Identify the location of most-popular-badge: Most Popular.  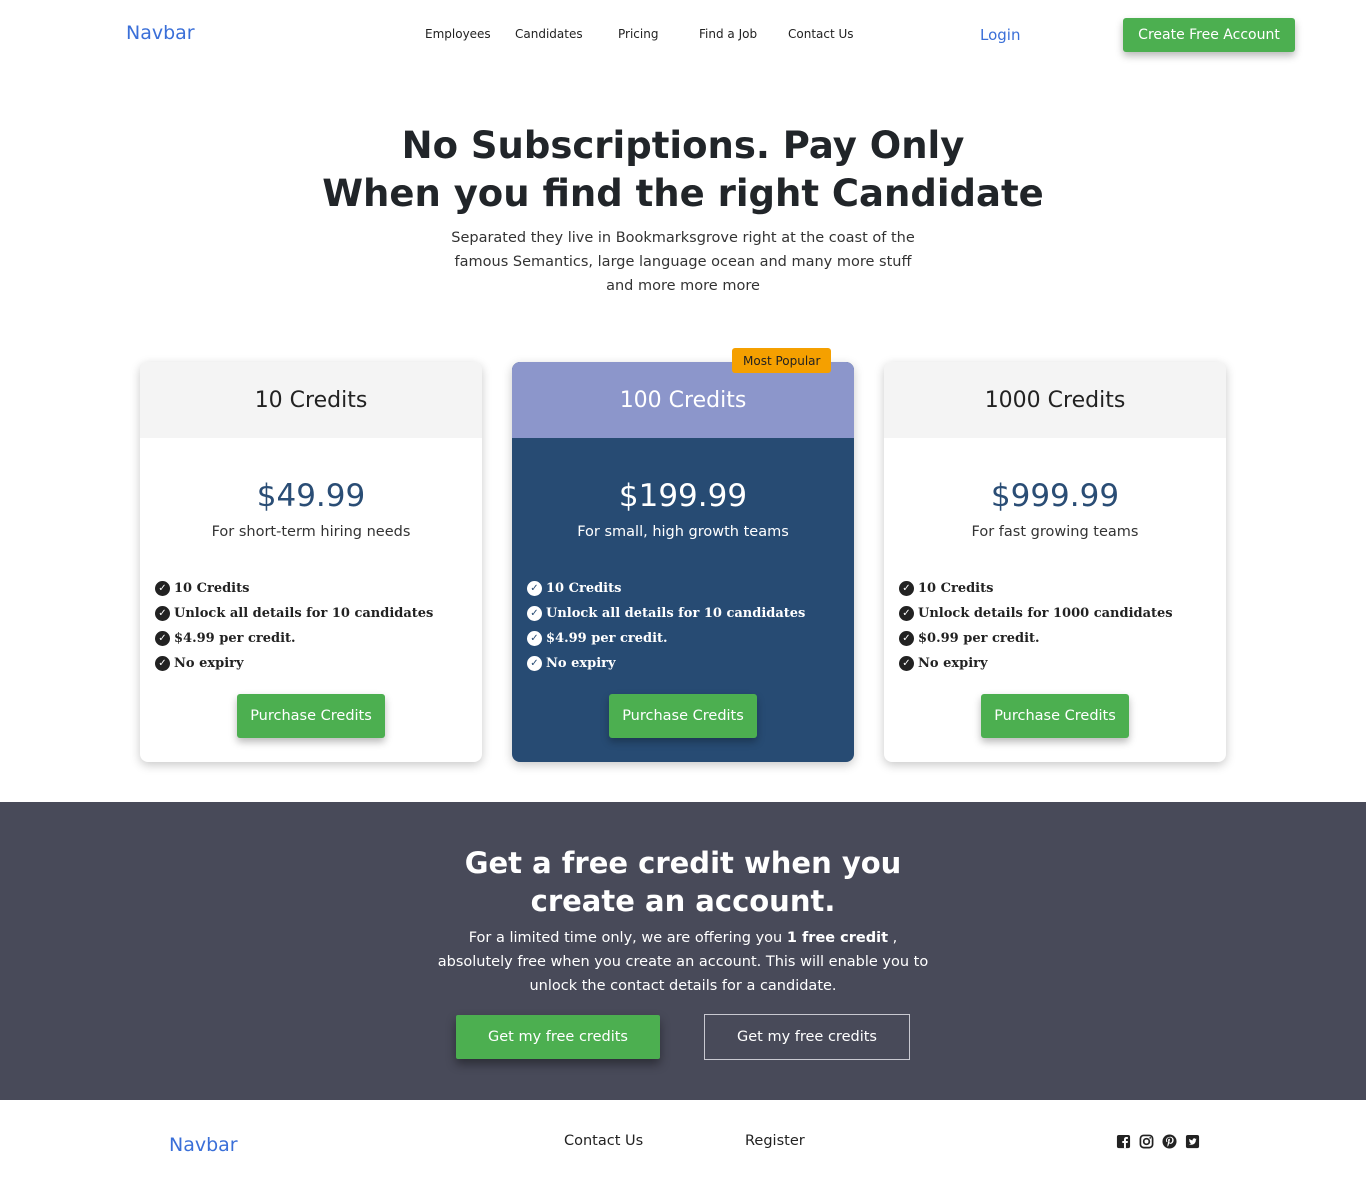
(782, 360).